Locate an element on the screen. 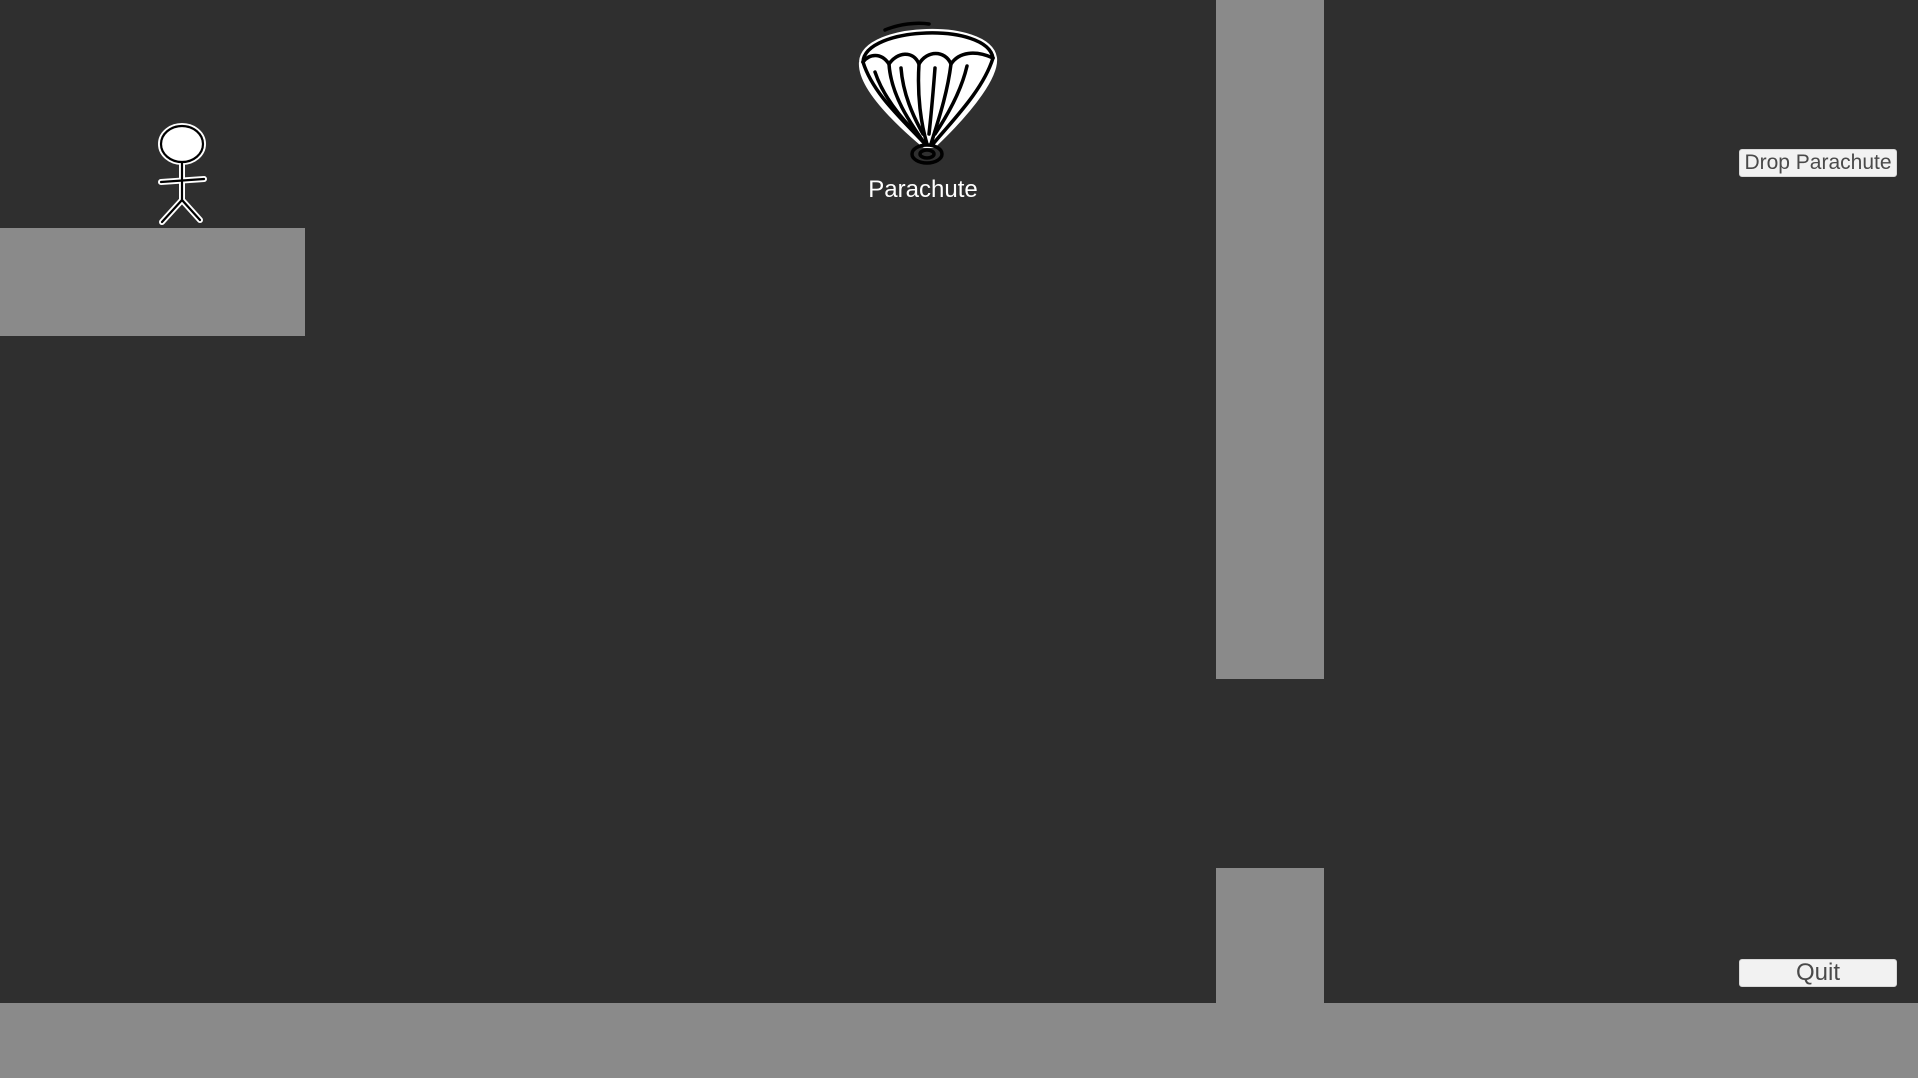 The image size is (1918, 1078). parachute-label: Parachute is located at coordinates (923, 189).